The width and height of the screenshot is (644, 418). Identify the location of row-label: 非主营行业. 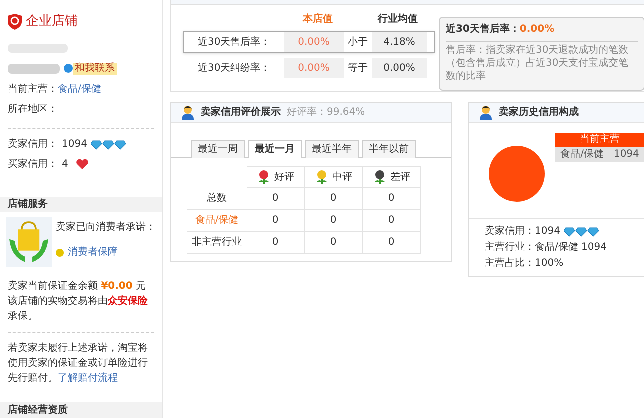
(217, 243).